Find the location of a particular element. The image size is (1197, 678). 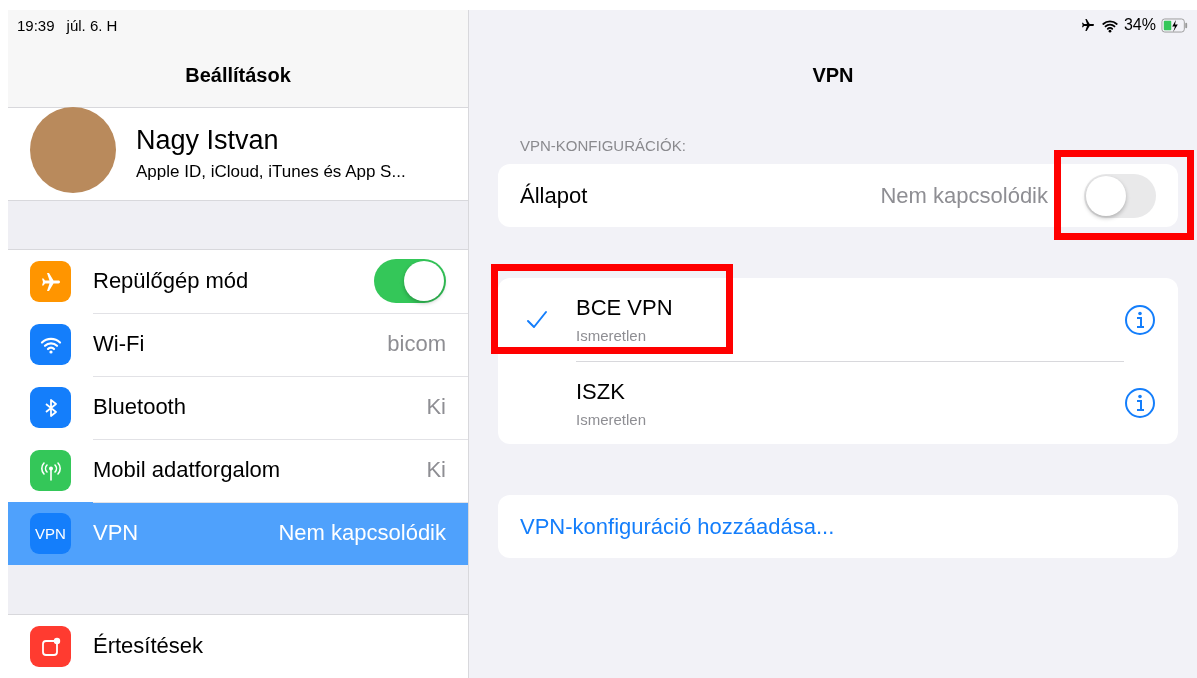

vpn-config-row: BCE VPN Ismeretlen is located at coordinates (838, 319).